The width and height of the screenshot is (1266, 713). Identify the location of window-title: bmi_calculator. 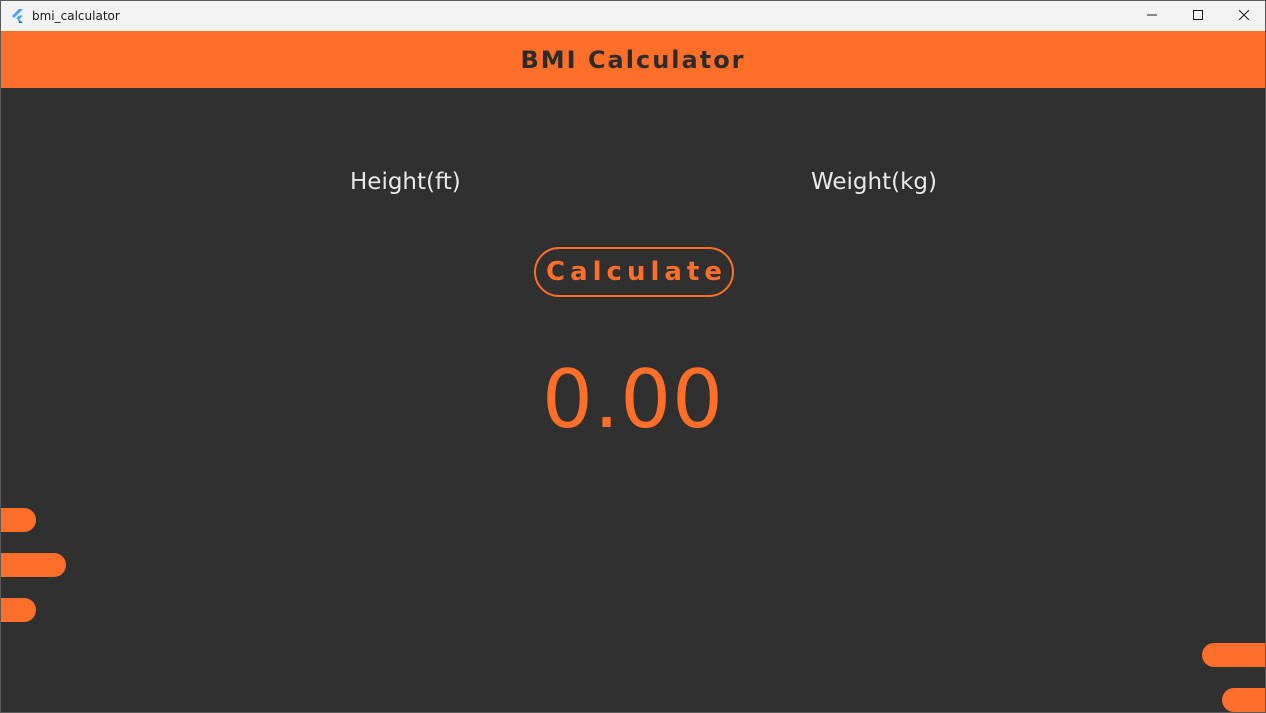
(76, 16).